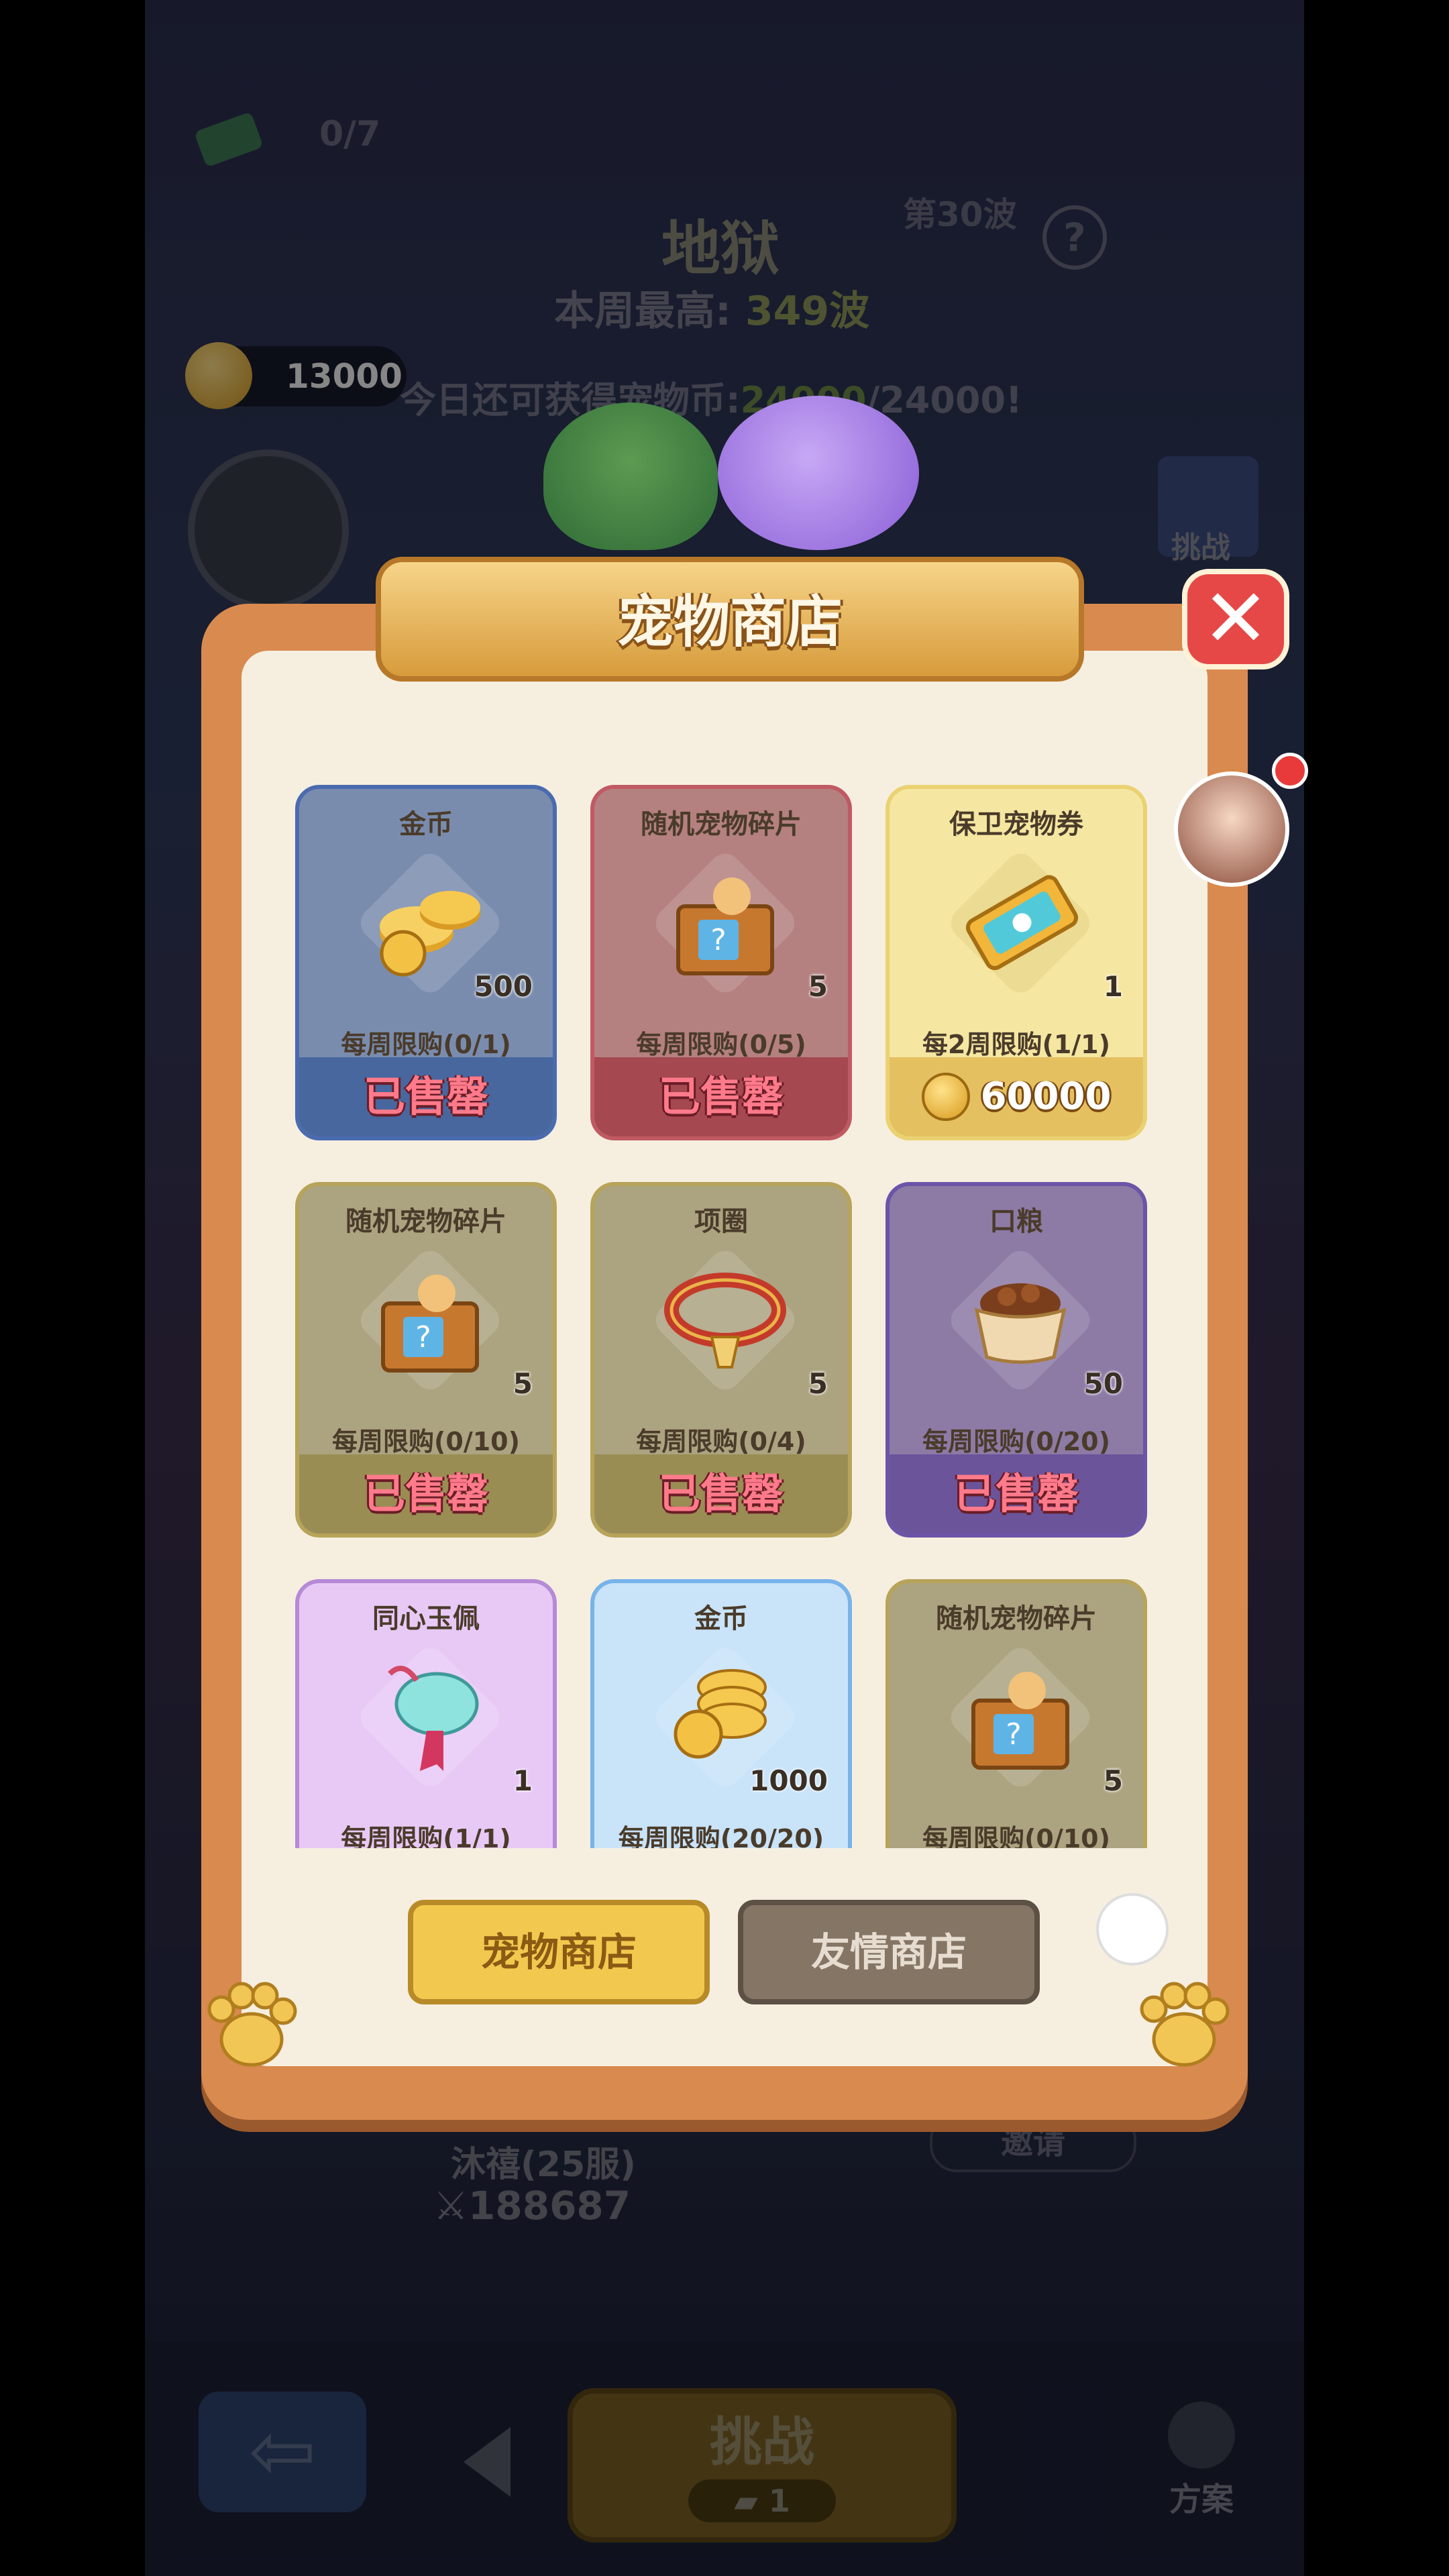  I want to click on pet-ticket-icon, so click(1022, 923).